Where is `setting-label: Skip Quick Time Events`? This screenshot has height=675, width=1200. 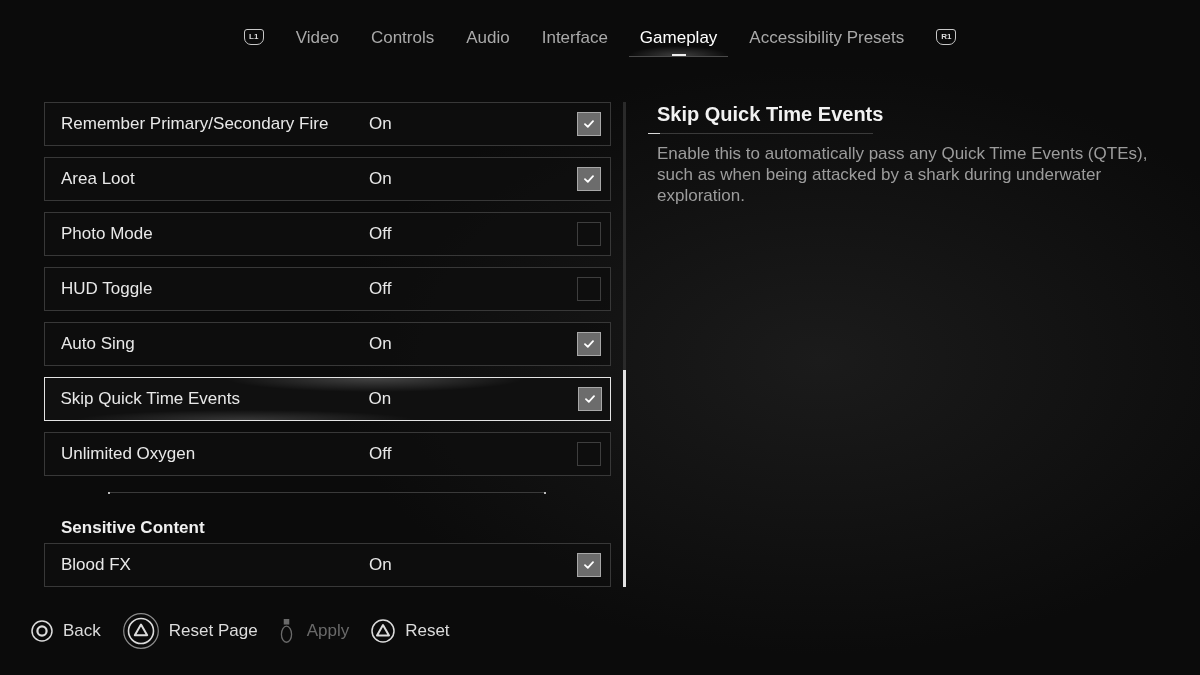 setting-label: Skip Quick Time Events is located at coordinates (150, 399).